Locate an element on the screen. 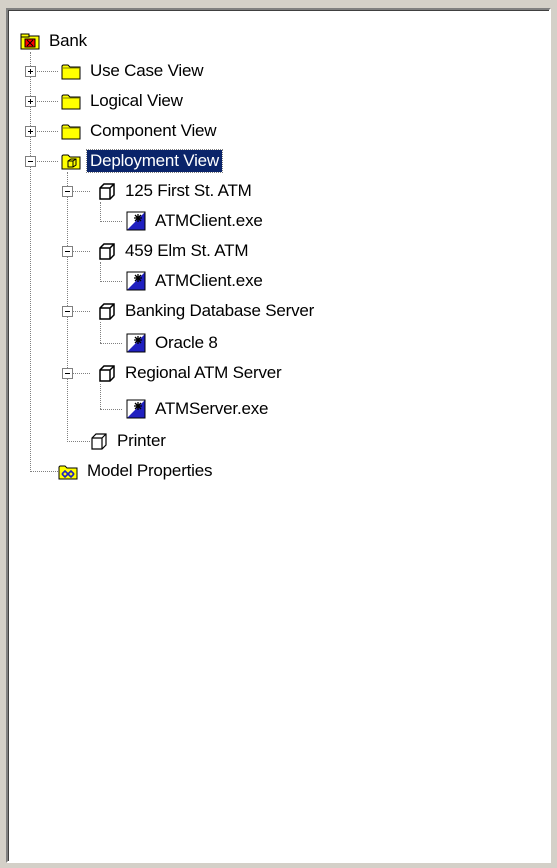 The height and width of the screenshot is (868, 557). tree-item-bank: Bank is located at coordinates (55, 41).